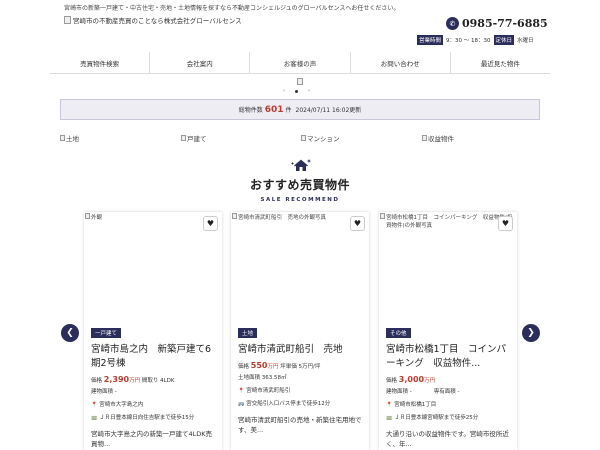 This screenshot has width=600, height=450. What do you see at coordinates (300, 262) in the screenshot?
I see `property-image: 宮崎市清武町船引 売地の外観写真` at bounding box center [300, 262].